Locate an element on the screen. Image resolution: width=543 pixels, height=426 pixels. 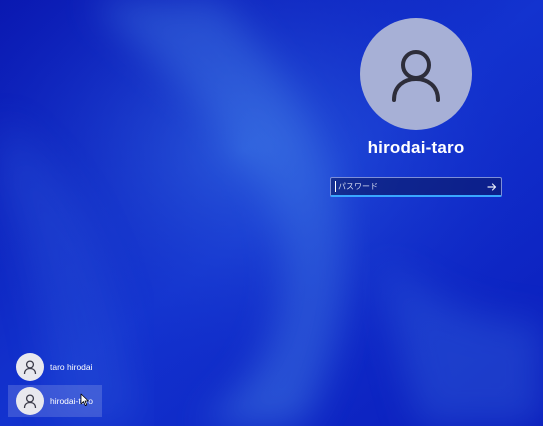
password-field is located at coordinates (416, 187).